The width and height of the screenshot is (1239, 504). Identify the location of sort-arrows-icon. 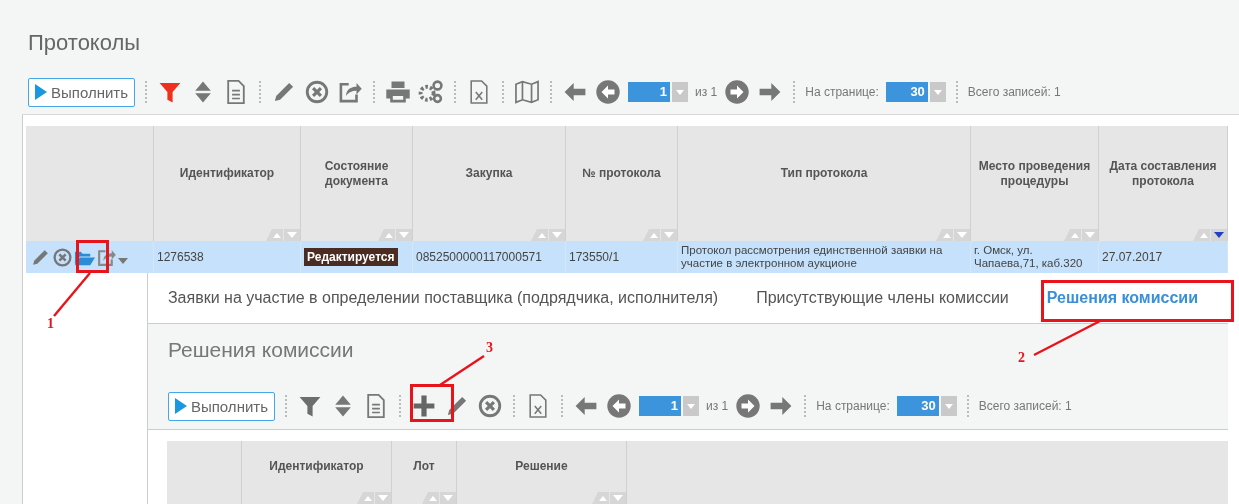
(1210, 235).